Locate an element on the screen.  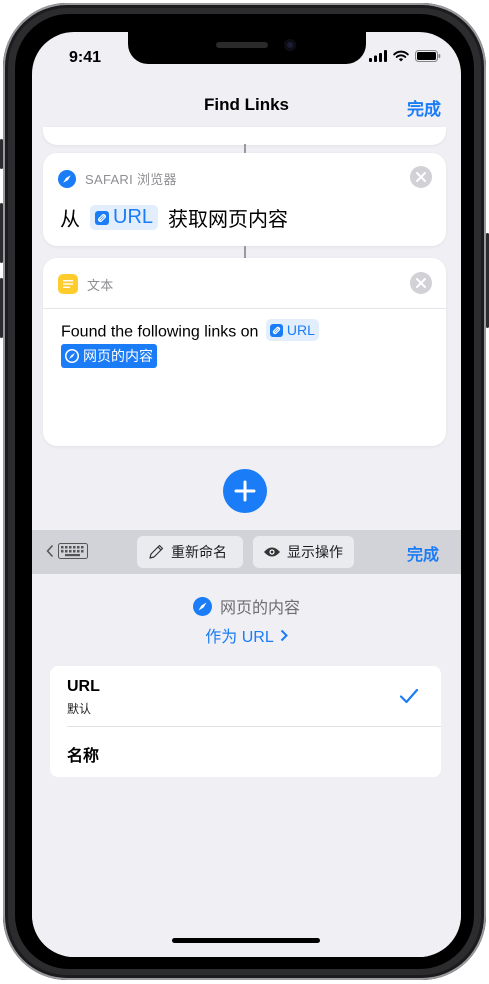
webpage-content-variable-token: 网页的内容 is located at coordinates (109, 355).